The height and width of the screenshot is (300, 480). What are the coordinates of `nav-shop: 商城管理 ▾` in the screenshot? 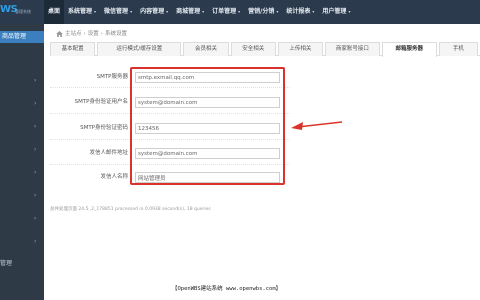 It's located at (190, 12).